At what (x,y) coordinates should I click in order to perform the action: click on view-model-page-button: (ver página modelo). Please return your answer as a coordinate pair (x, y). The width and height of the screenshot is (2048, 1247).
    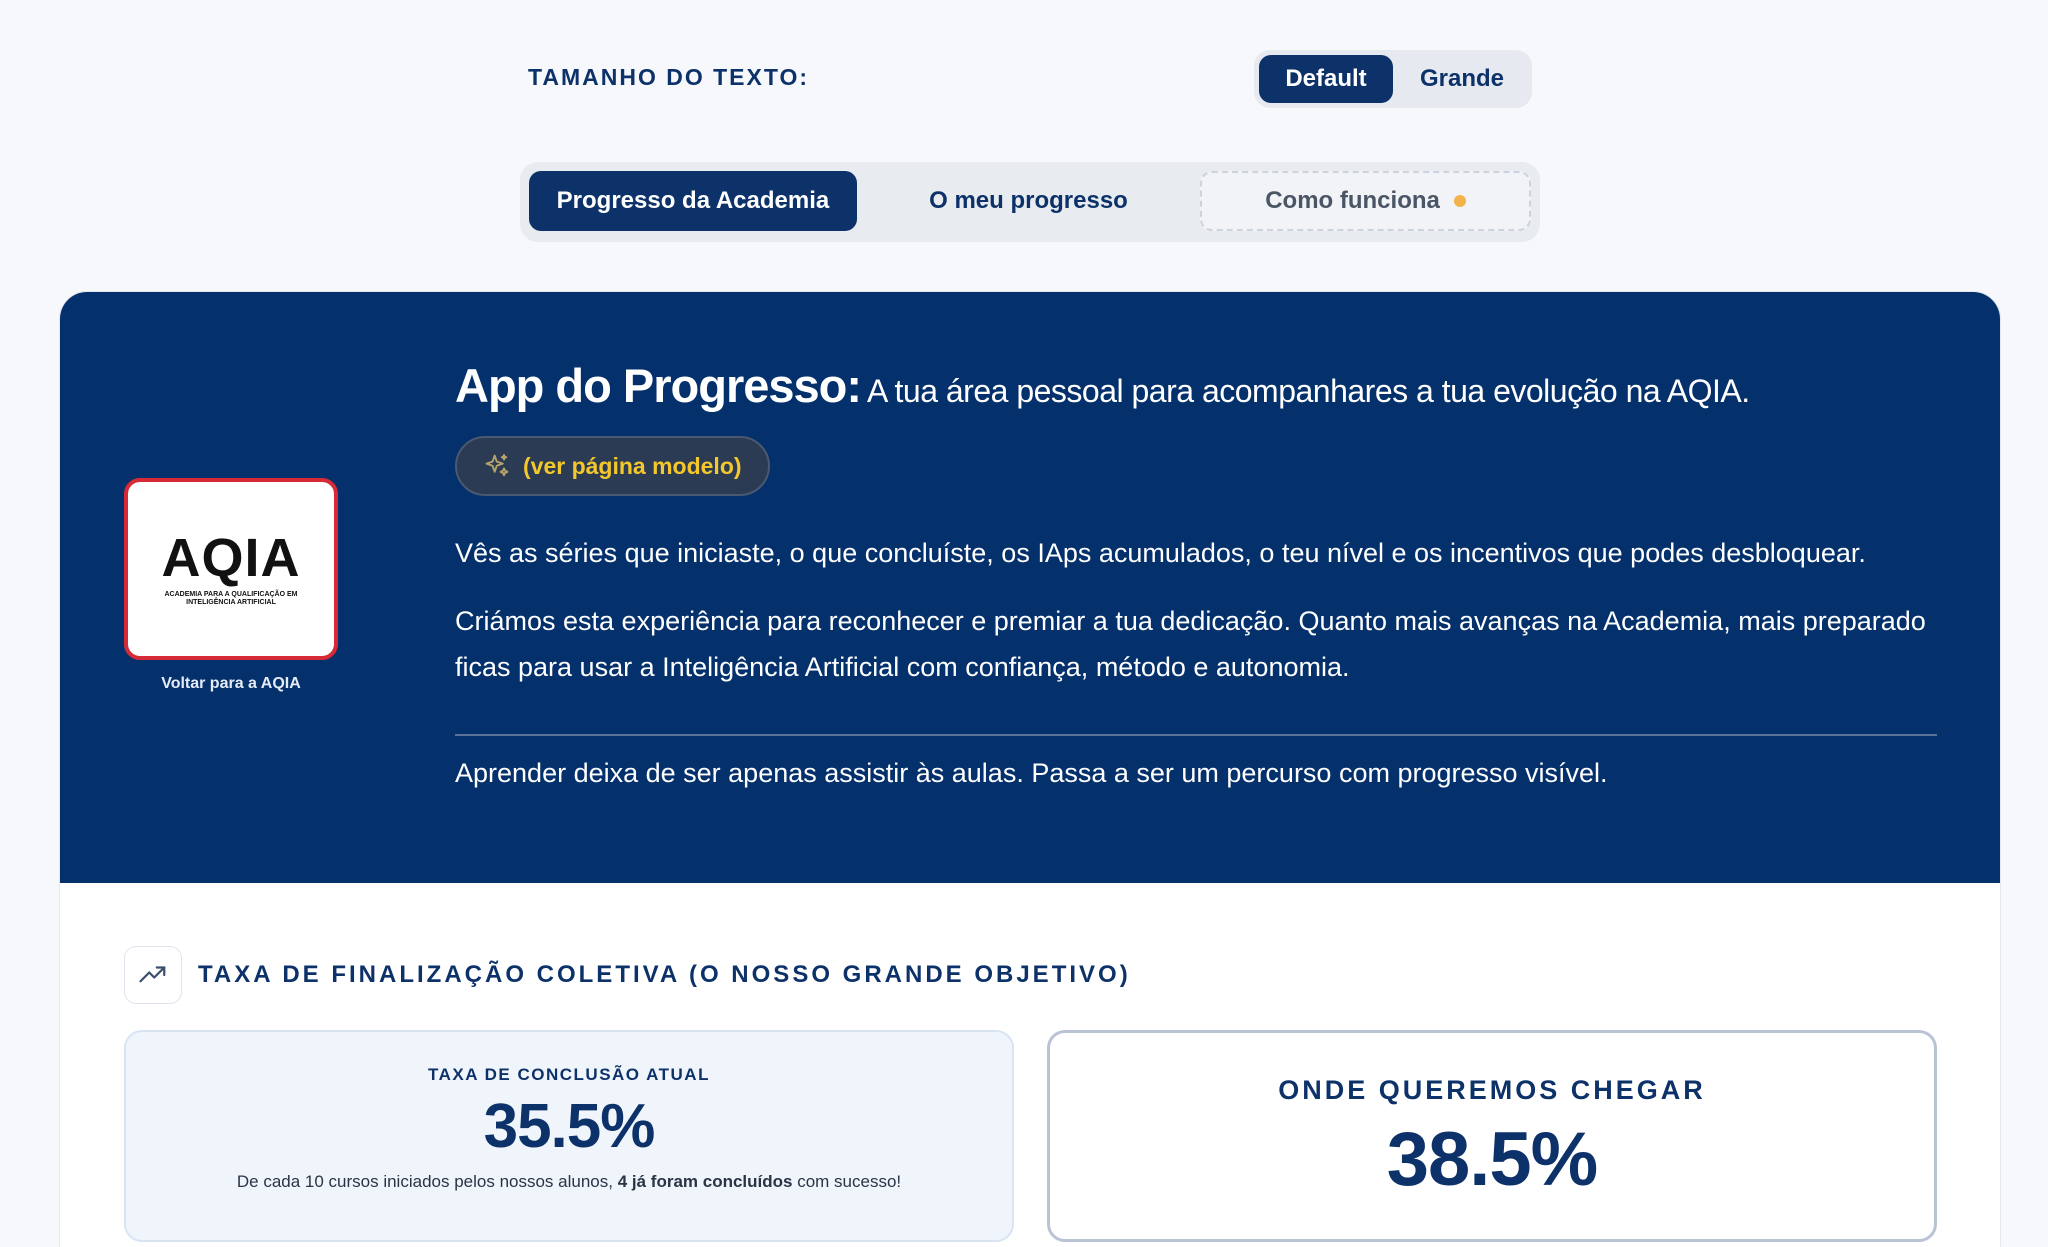
    Looking at the image, I should click on (612, 466).